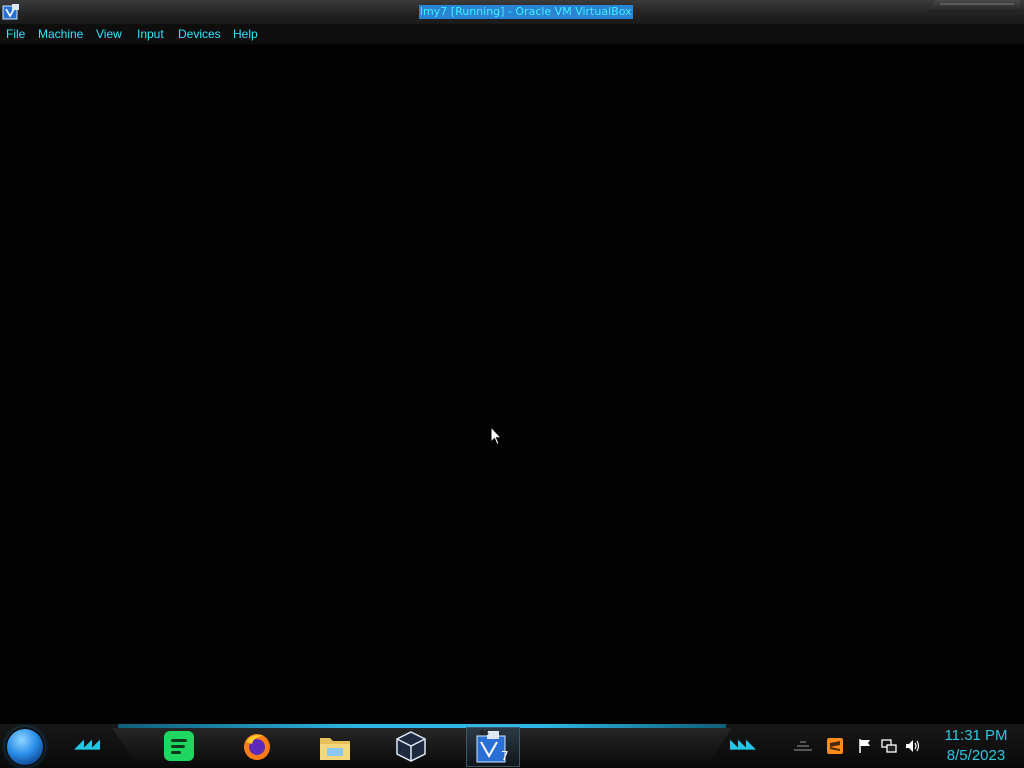 This screenshot has height=768, width=1024. Describe the element at coordinates (422, 726) in the screenshot. I see `taskbar-glow` at that location.